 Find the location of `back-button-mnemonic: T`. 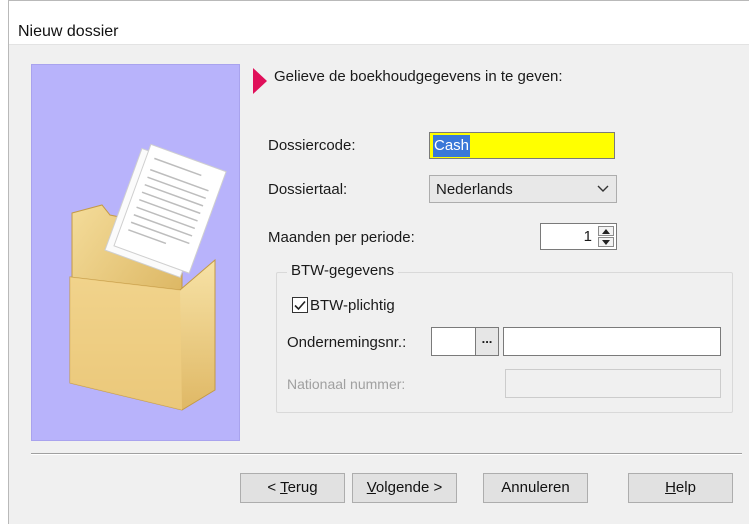

back-button-mnemonic: T is located at coordinates (284, 487).